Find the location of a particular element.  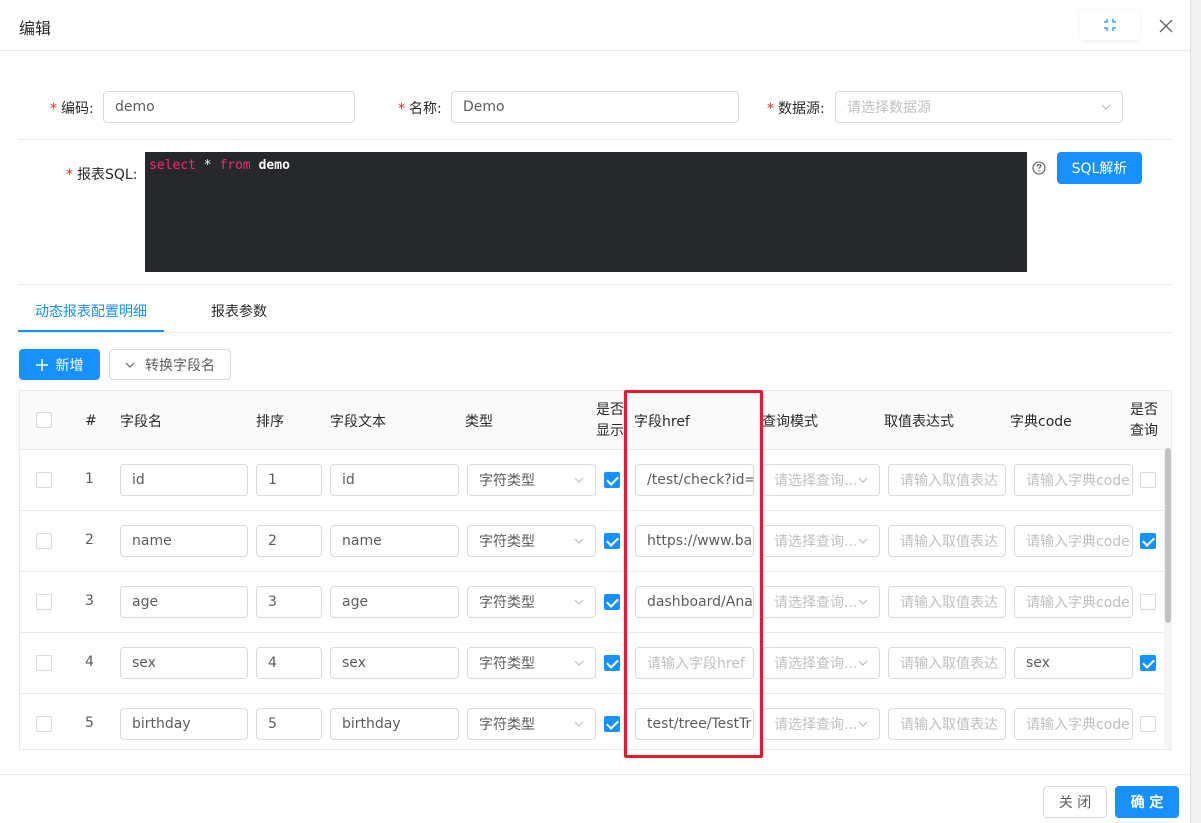

sql-keyword: select is located at coordinates (172, 165).